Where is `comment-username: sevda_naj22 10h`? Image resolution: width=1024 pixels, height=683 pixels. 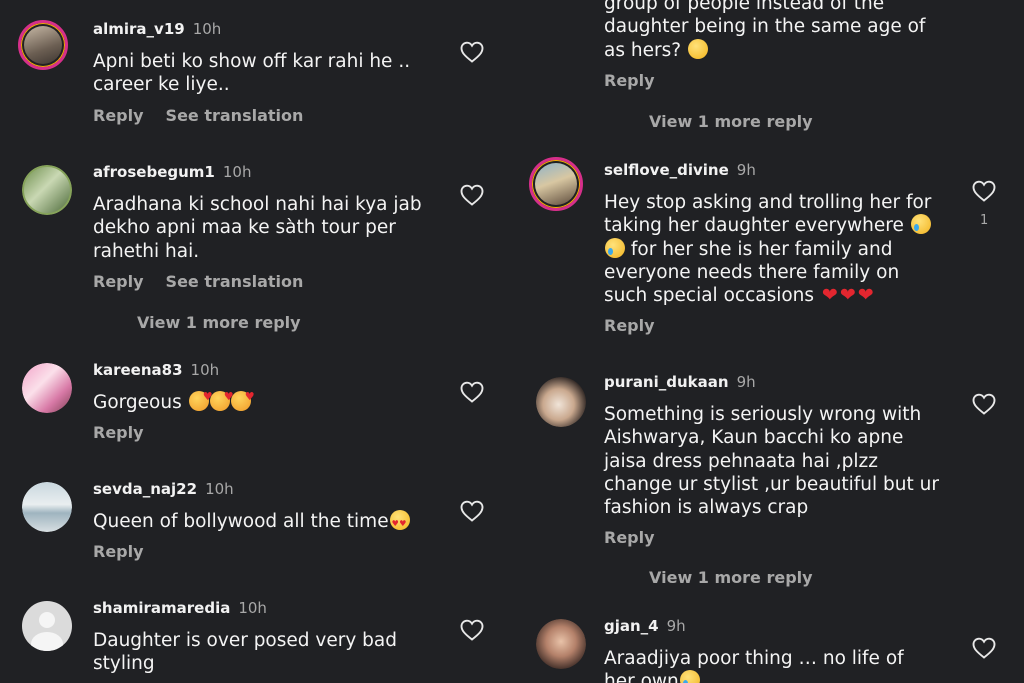 comment-username: sevda_naj22 10h is located at coordinates (163, 489).